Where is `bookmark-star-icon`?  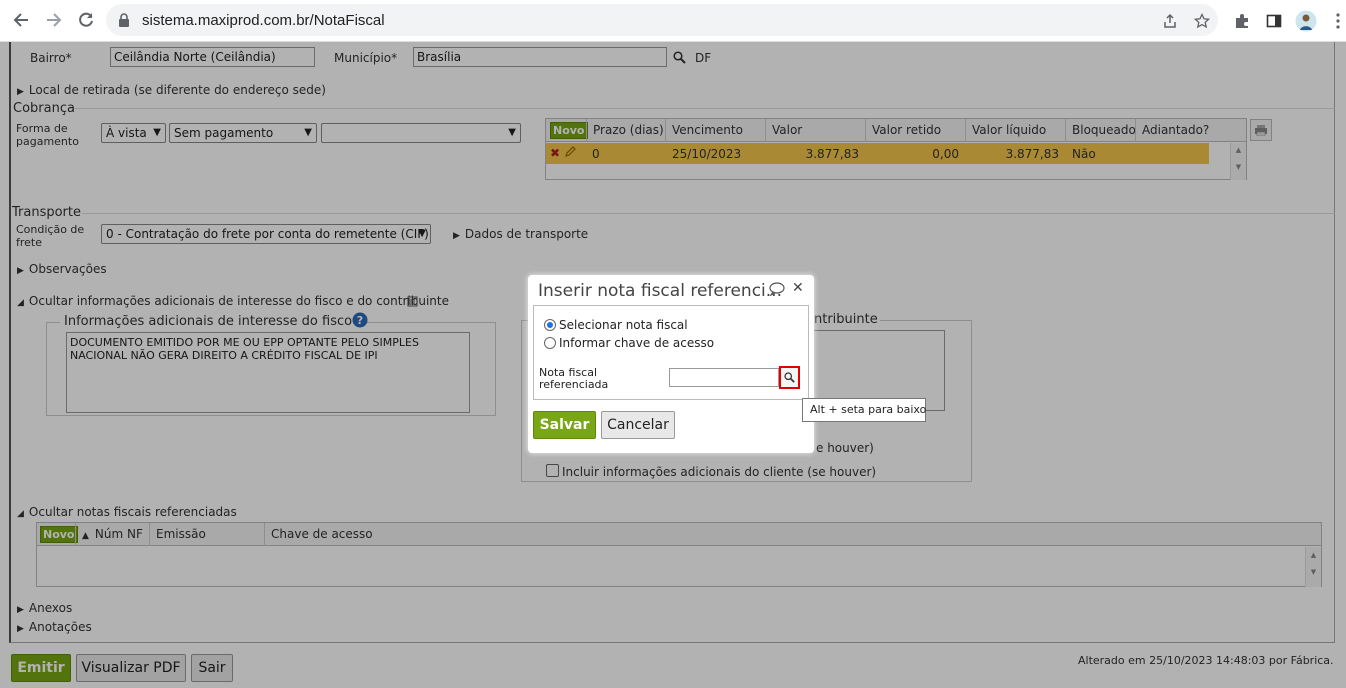 bookmark-star-icon is located at coordinates (1202, 21).